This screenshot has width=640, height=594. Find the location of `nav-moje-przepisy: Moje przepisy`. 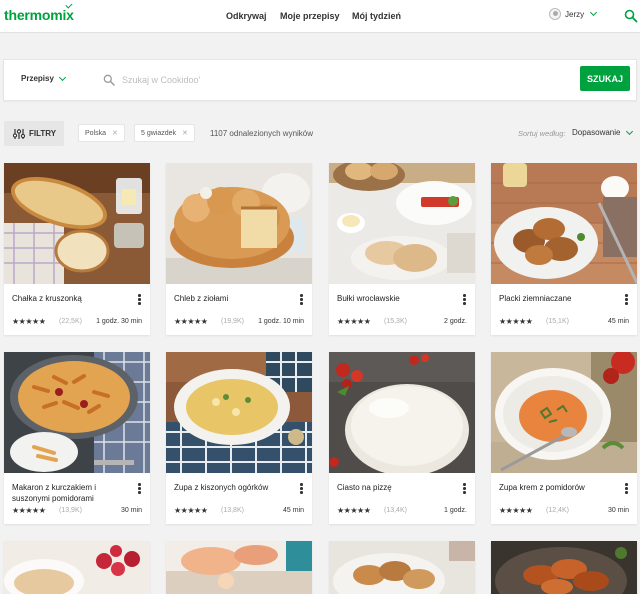

nav-moje-przepisy: Moje przepisy is located at coordinates (310, 16).